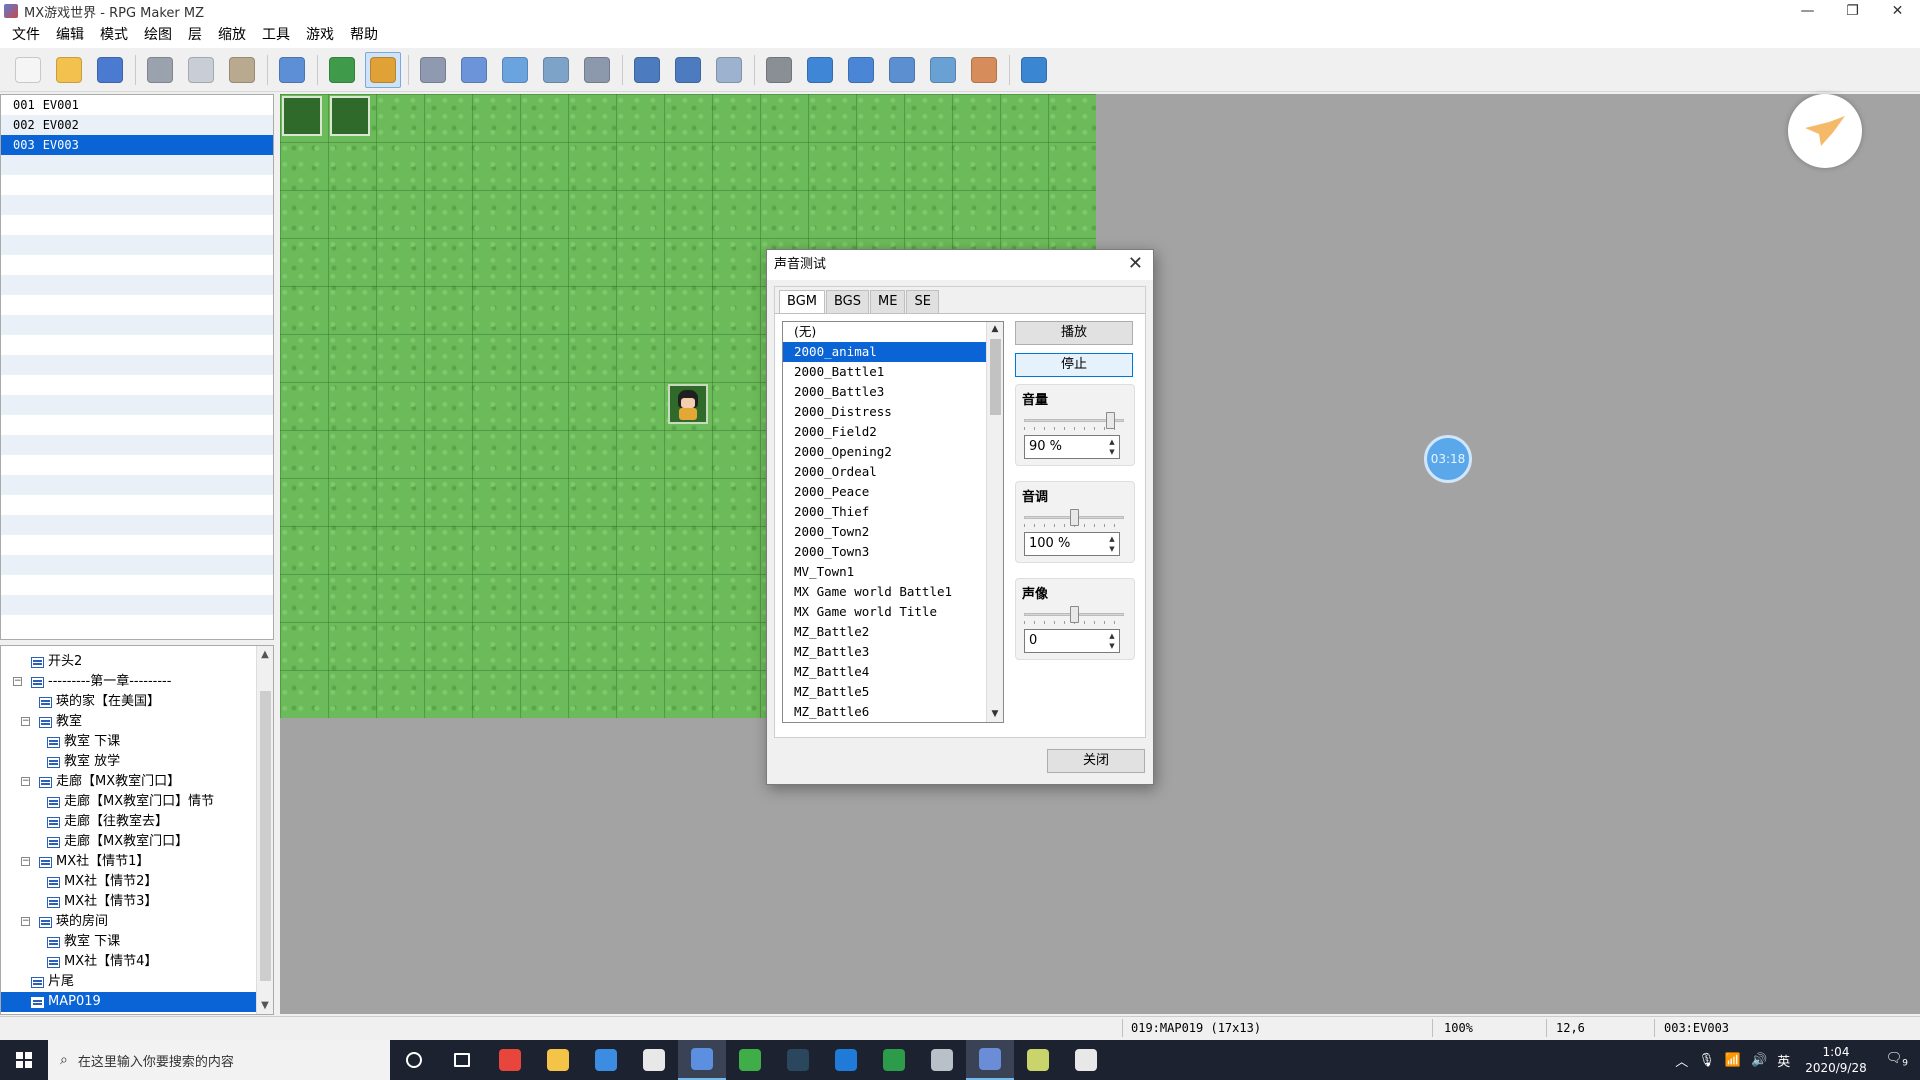 The height and width of the screenshot is (1080, 1920). I want to click on audio-file-item: 2000_Opening2, so click(885, 452).